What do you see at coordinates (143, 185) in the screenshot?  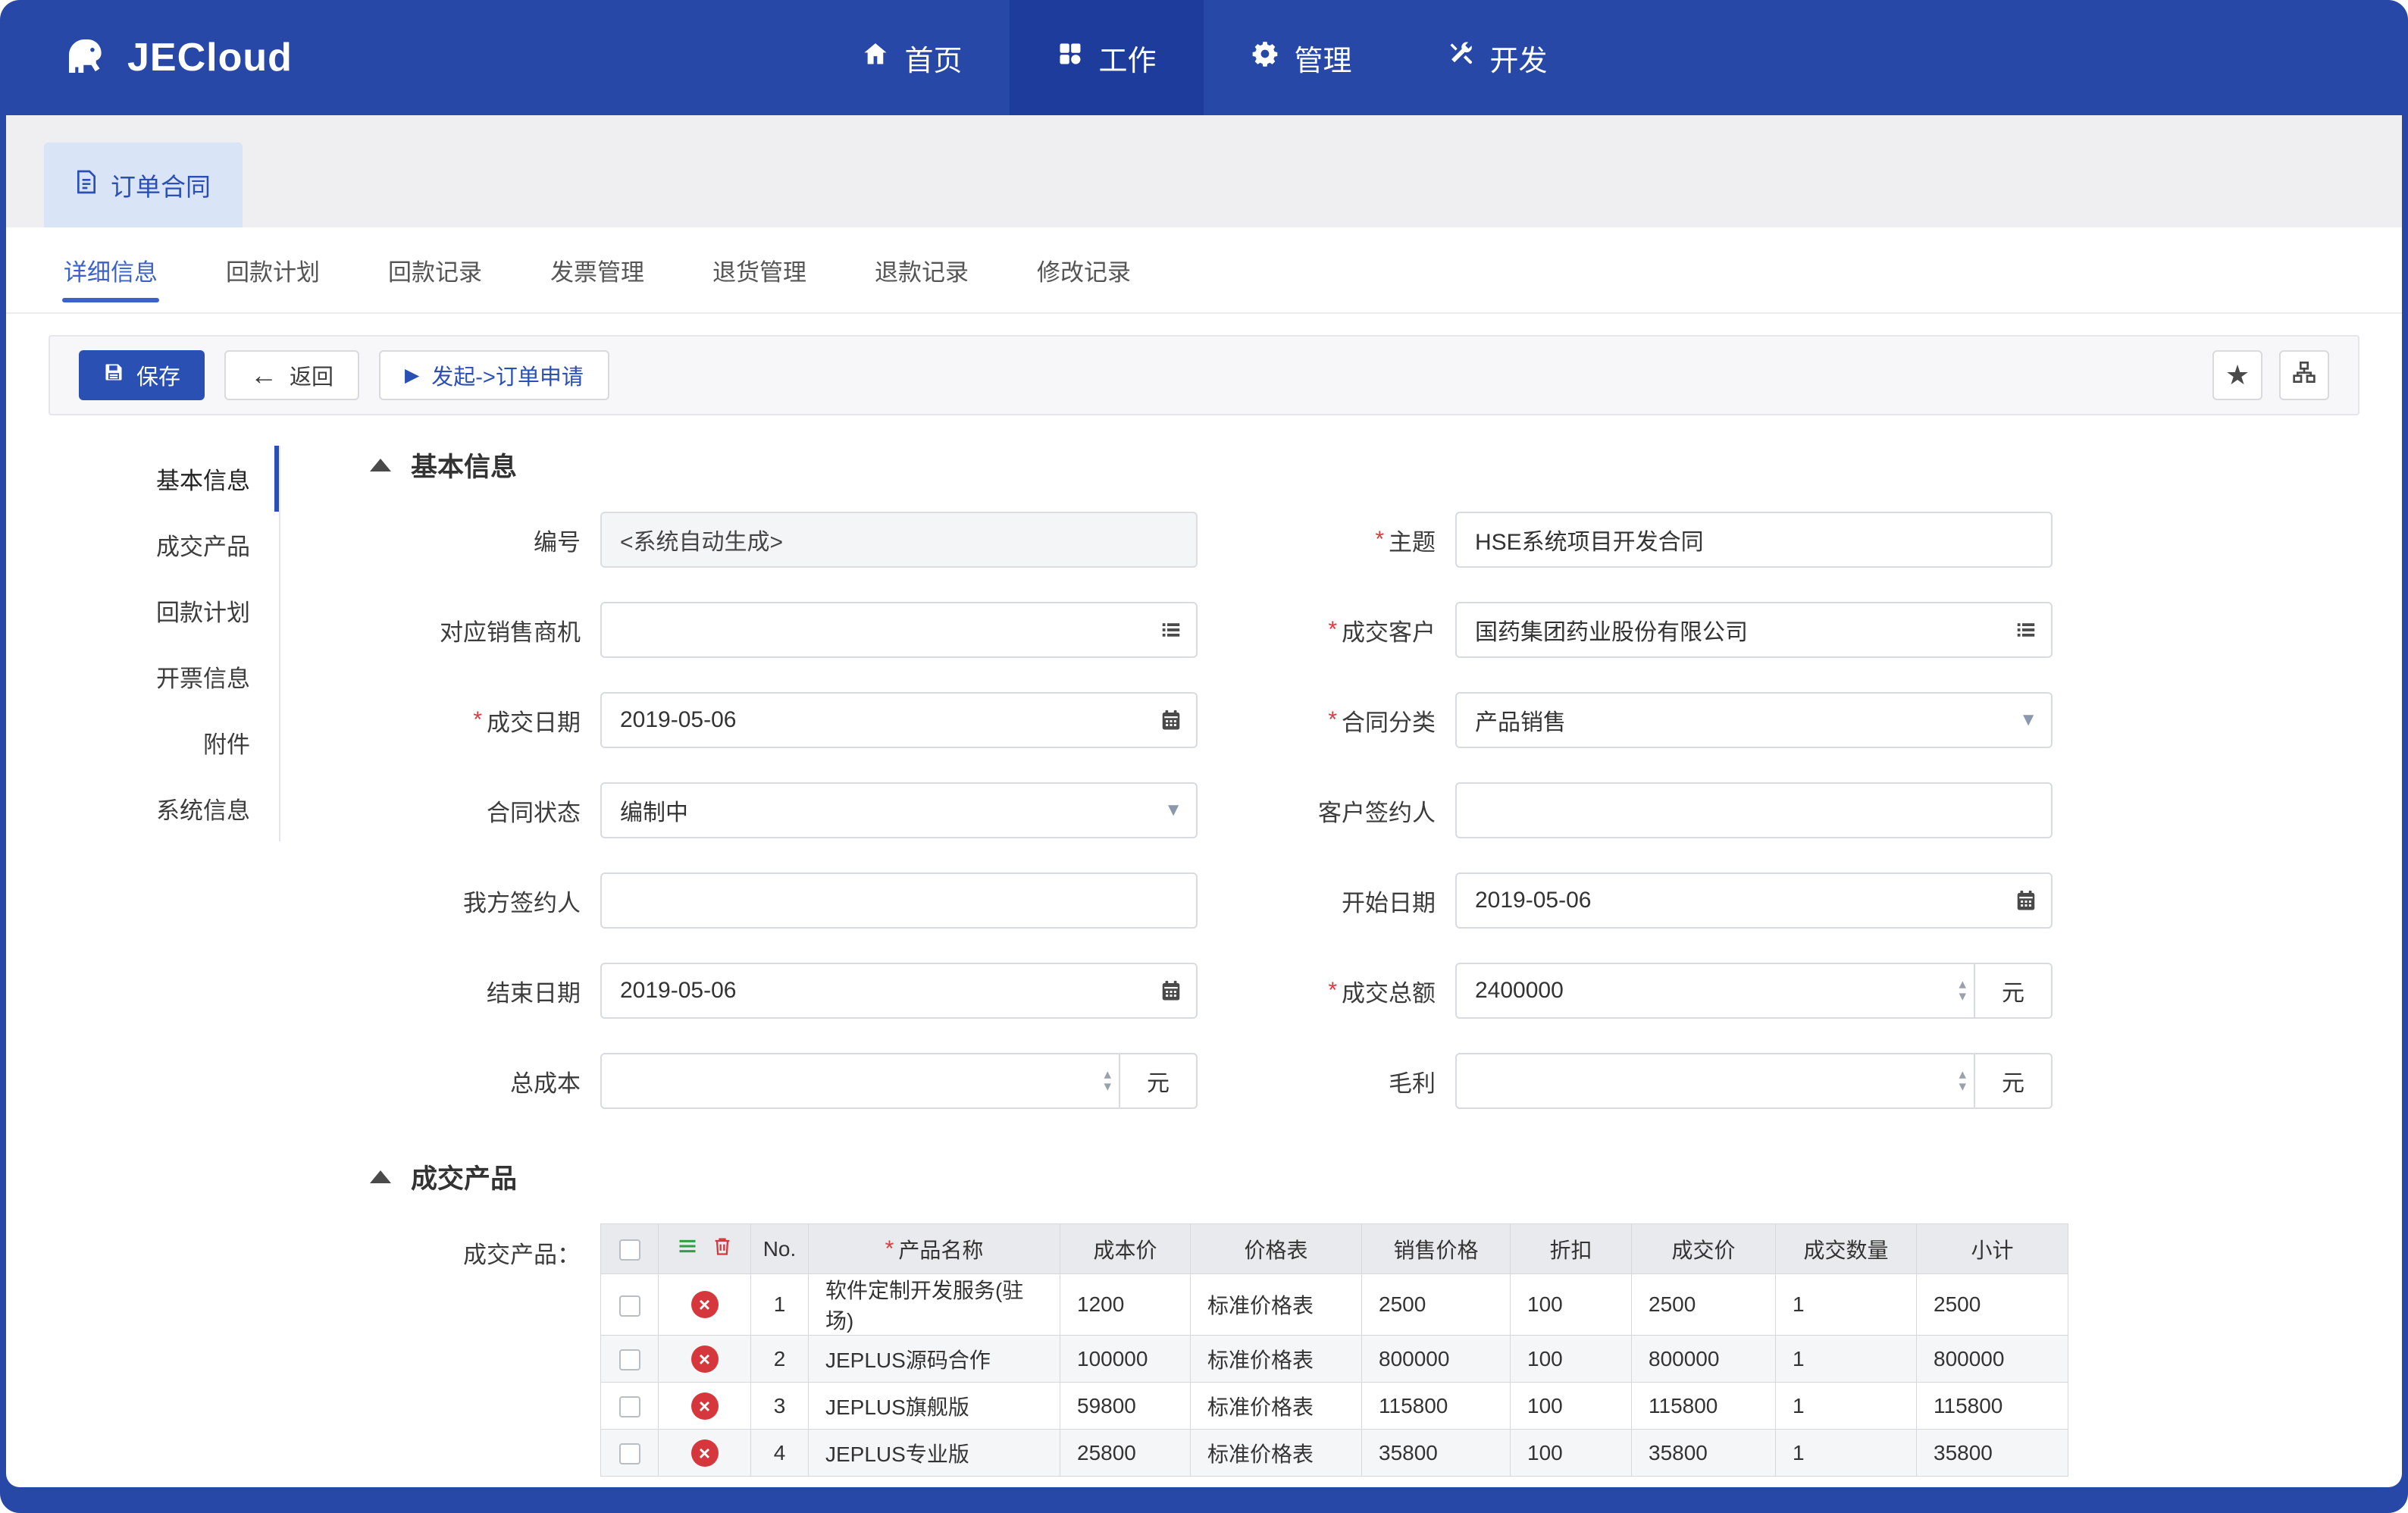 I see `tab-order-contract: 订单合同` at bounding box center [143, 185].